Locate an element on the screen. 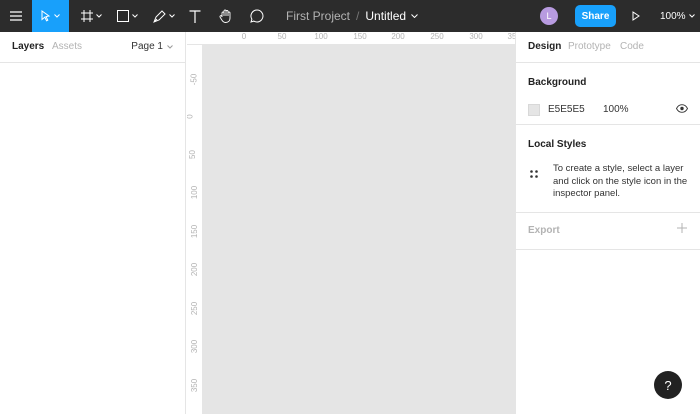 The height and width of the screenshot is (414, 700). style-grid-icon is located at coordinates (534, 174).